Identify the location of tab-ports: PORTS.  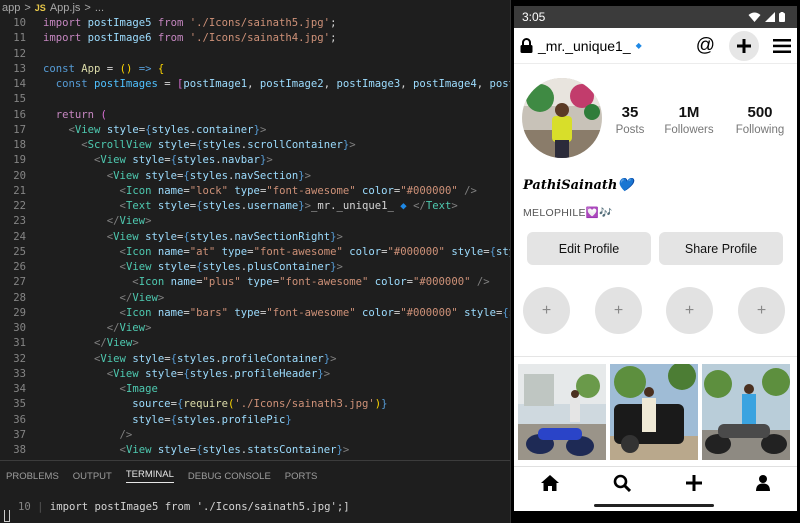
(301, 476).